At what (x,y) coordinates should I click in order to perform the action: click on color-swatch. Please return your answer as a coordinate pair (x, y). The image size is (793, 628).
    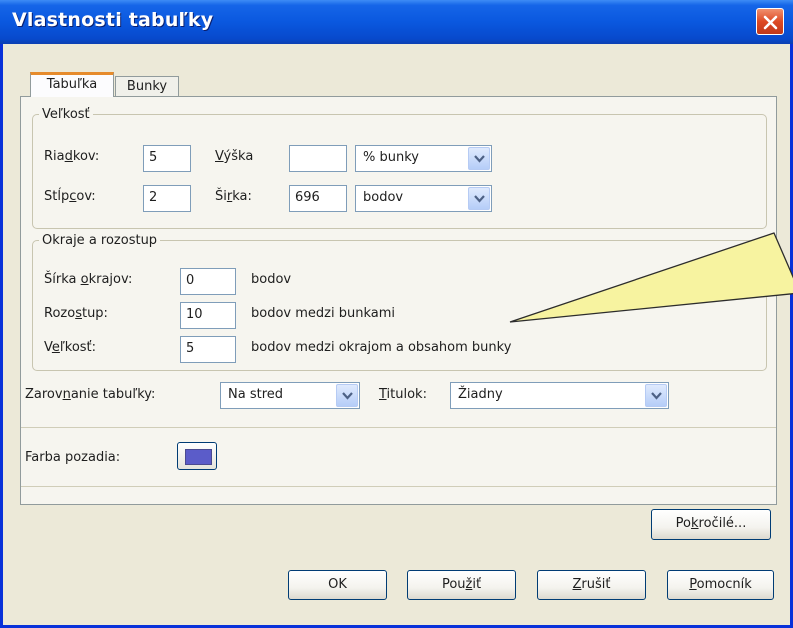
    Looking at the image, I should click on (198, 457).